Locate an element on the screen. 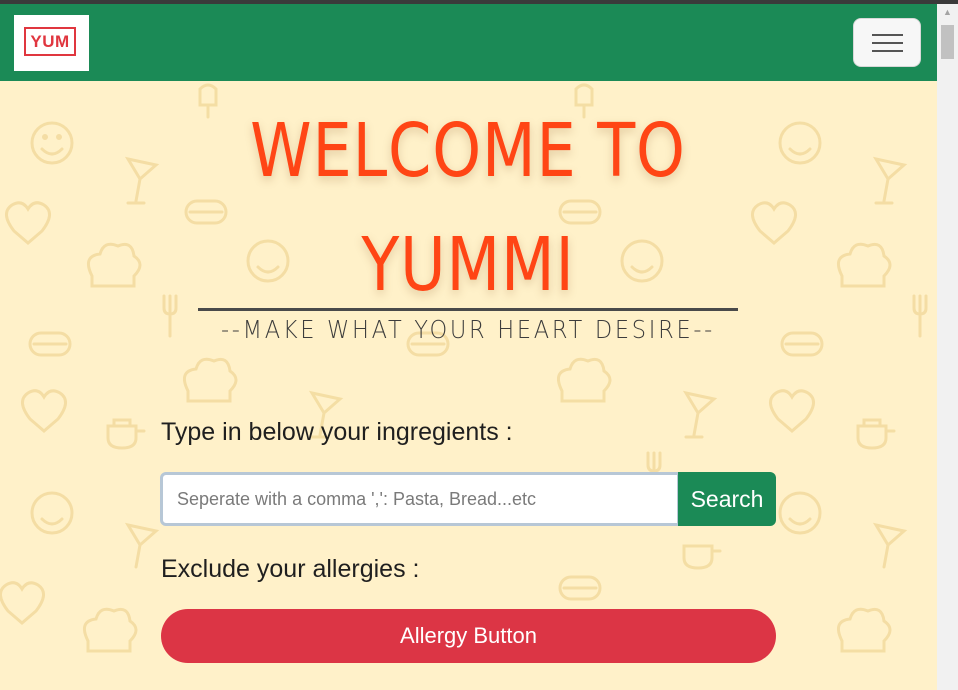  ice-cream-icon is located at coordinates (208, 101).